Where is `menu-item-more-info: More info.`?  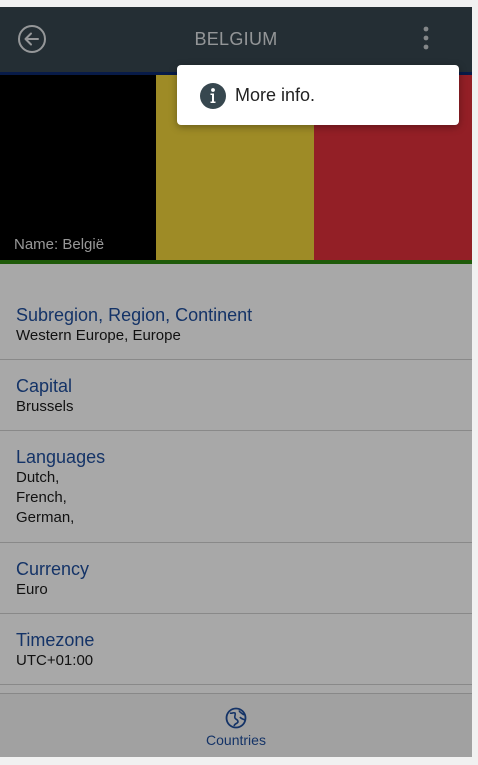 menu-item-more-info: More info. is located at coordinates (318, 95).